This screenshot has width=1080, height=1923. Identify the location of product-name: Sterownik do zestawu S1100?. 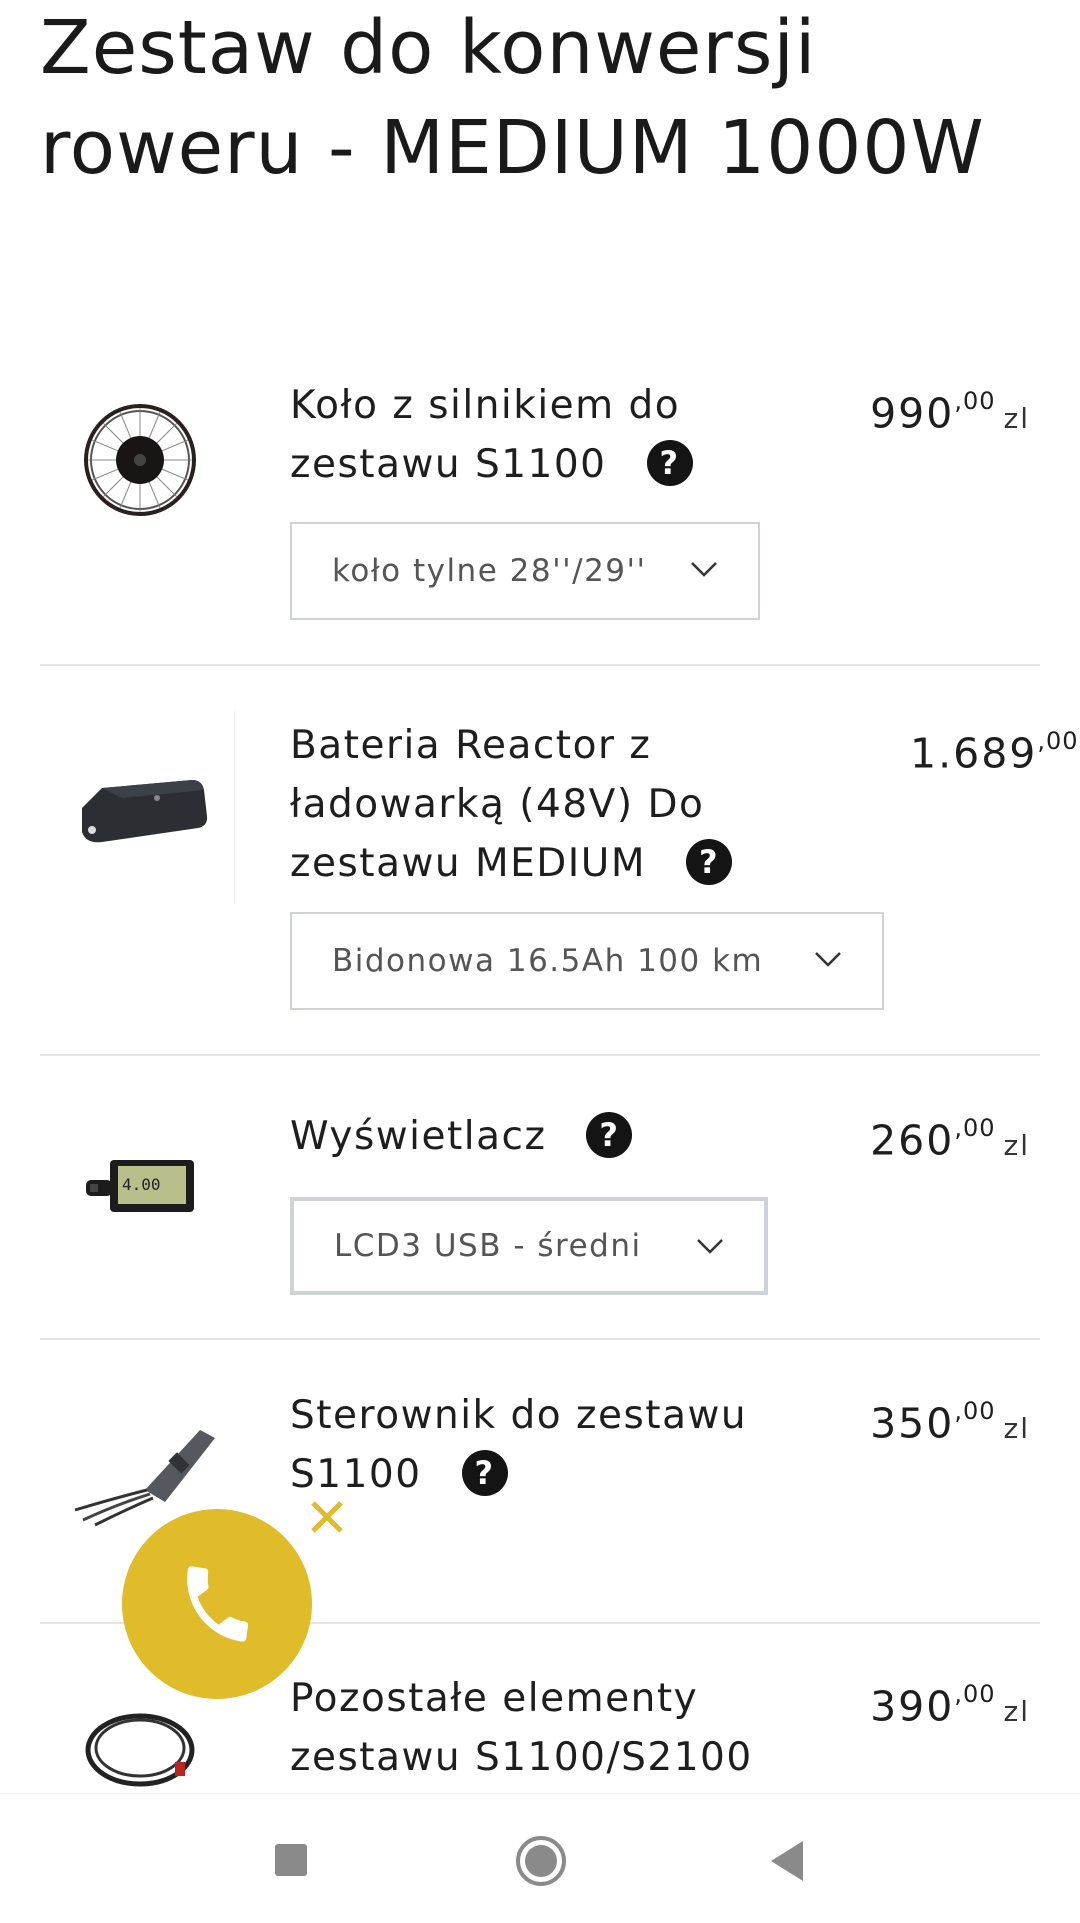
(519, 1445).